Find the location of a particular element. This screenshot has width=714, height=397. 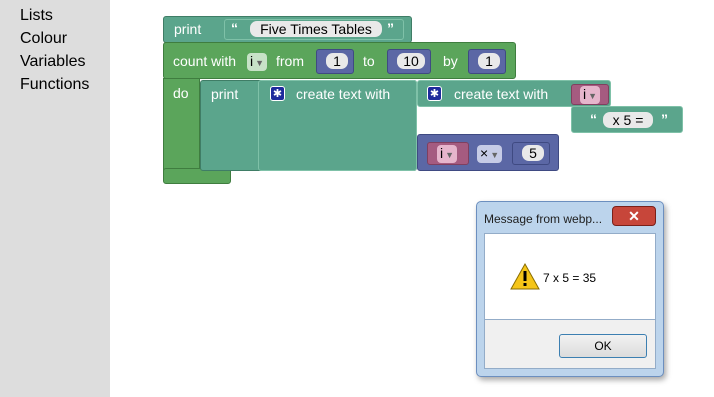

do-label: do is located at coordinates (181, 93).